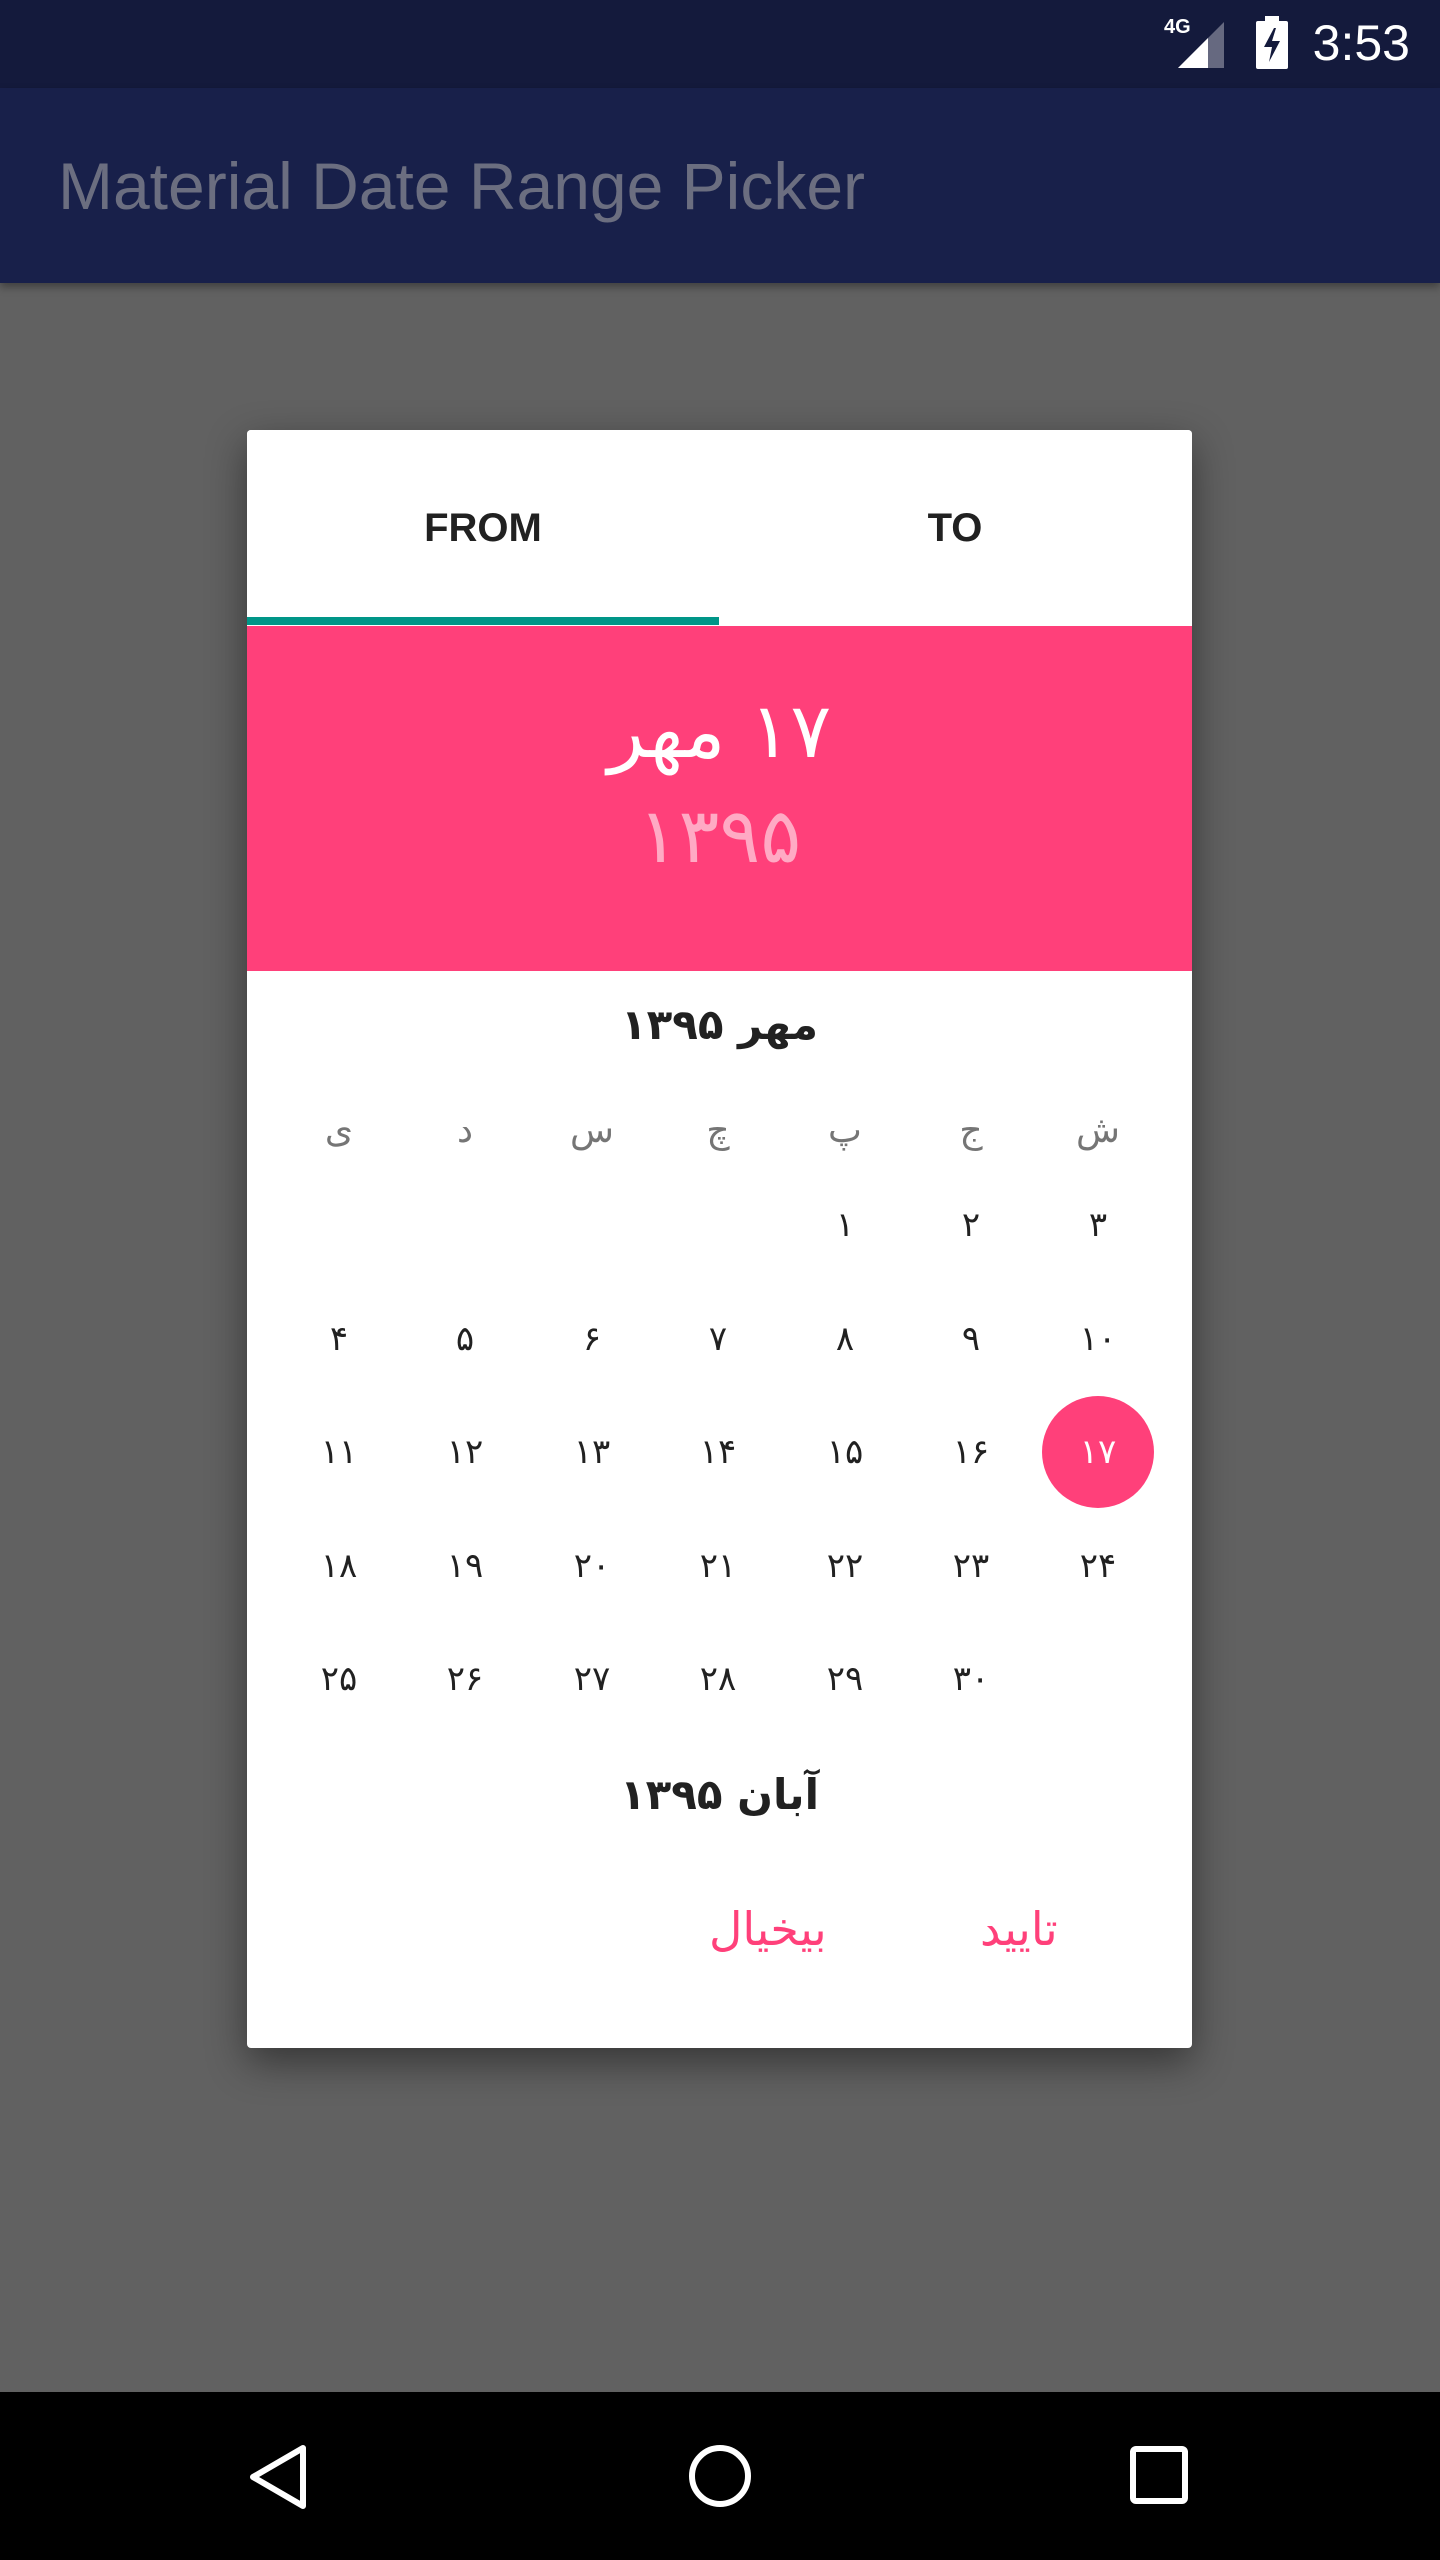  Describe the element at coordinates (718, 1452) in the screenshot. I see `day-cell: ۱۴` at that location.